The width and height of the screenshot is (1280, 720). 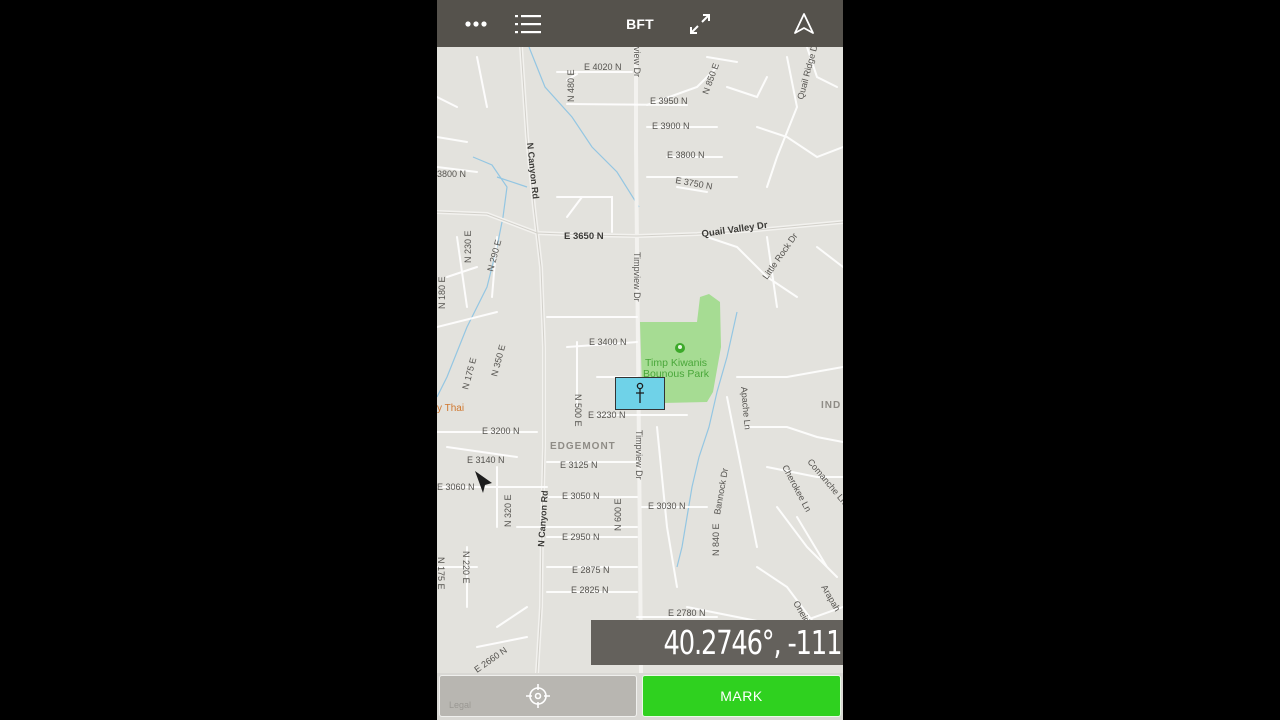 I want to click on street-label: 3800 N, so click(x=451, y=174).